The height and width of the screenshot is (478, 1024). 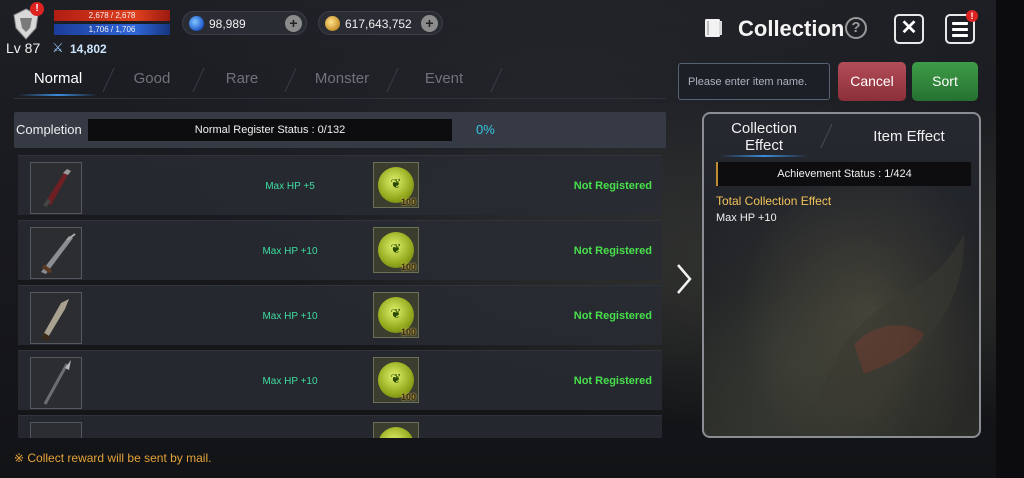 What do you see at coordinates (58, 47) in the screenshot?
I see `crossed-swords-icon: ⚔` at bounding box center [58, 47].